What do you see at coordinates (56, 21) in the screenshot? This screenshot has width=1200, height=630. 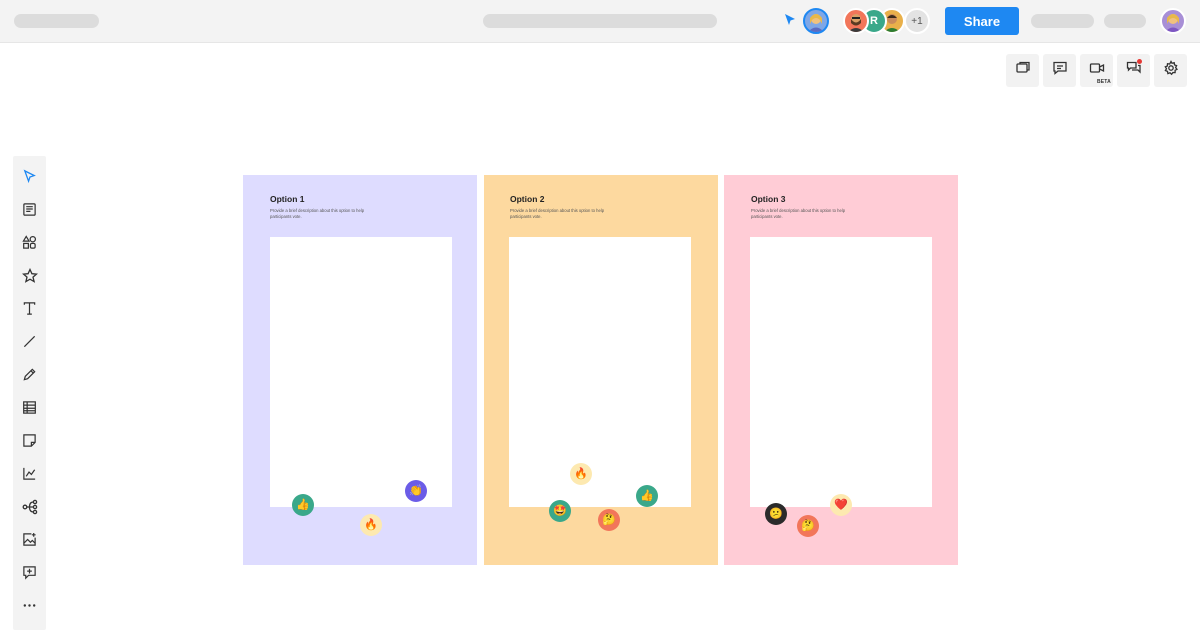 I see `board-name-placeholder` at bounding box center [56, 21].